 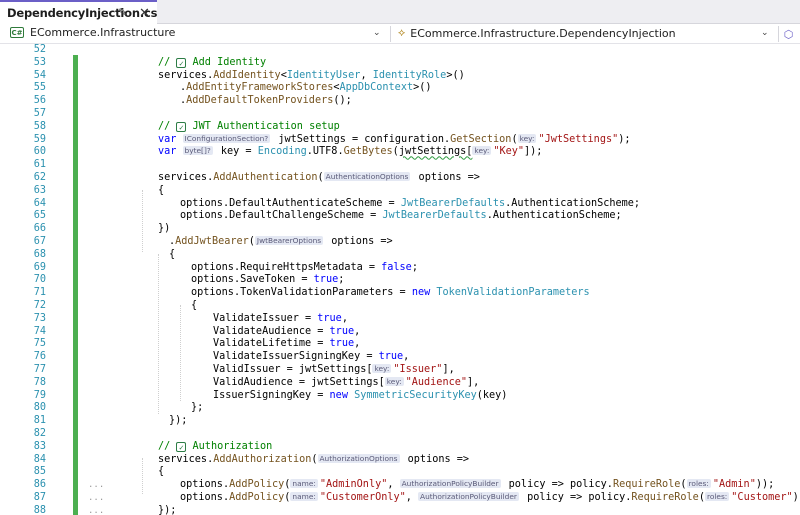 What do you see at coordinates (215, 447) in the screenshot?
I see `code-text: // ✓ Authorization` at bounding box center [215, 447].